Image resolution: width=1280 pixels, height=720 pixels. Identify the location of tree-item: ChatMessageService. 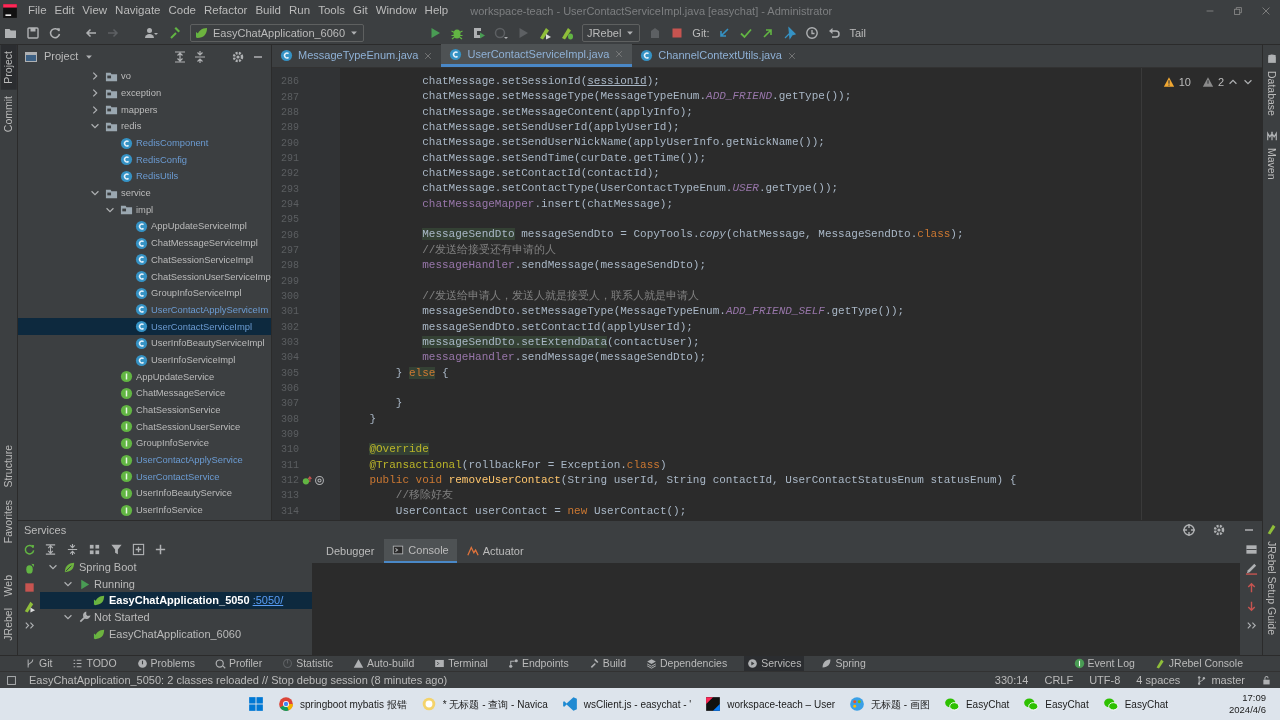
(144, 393).